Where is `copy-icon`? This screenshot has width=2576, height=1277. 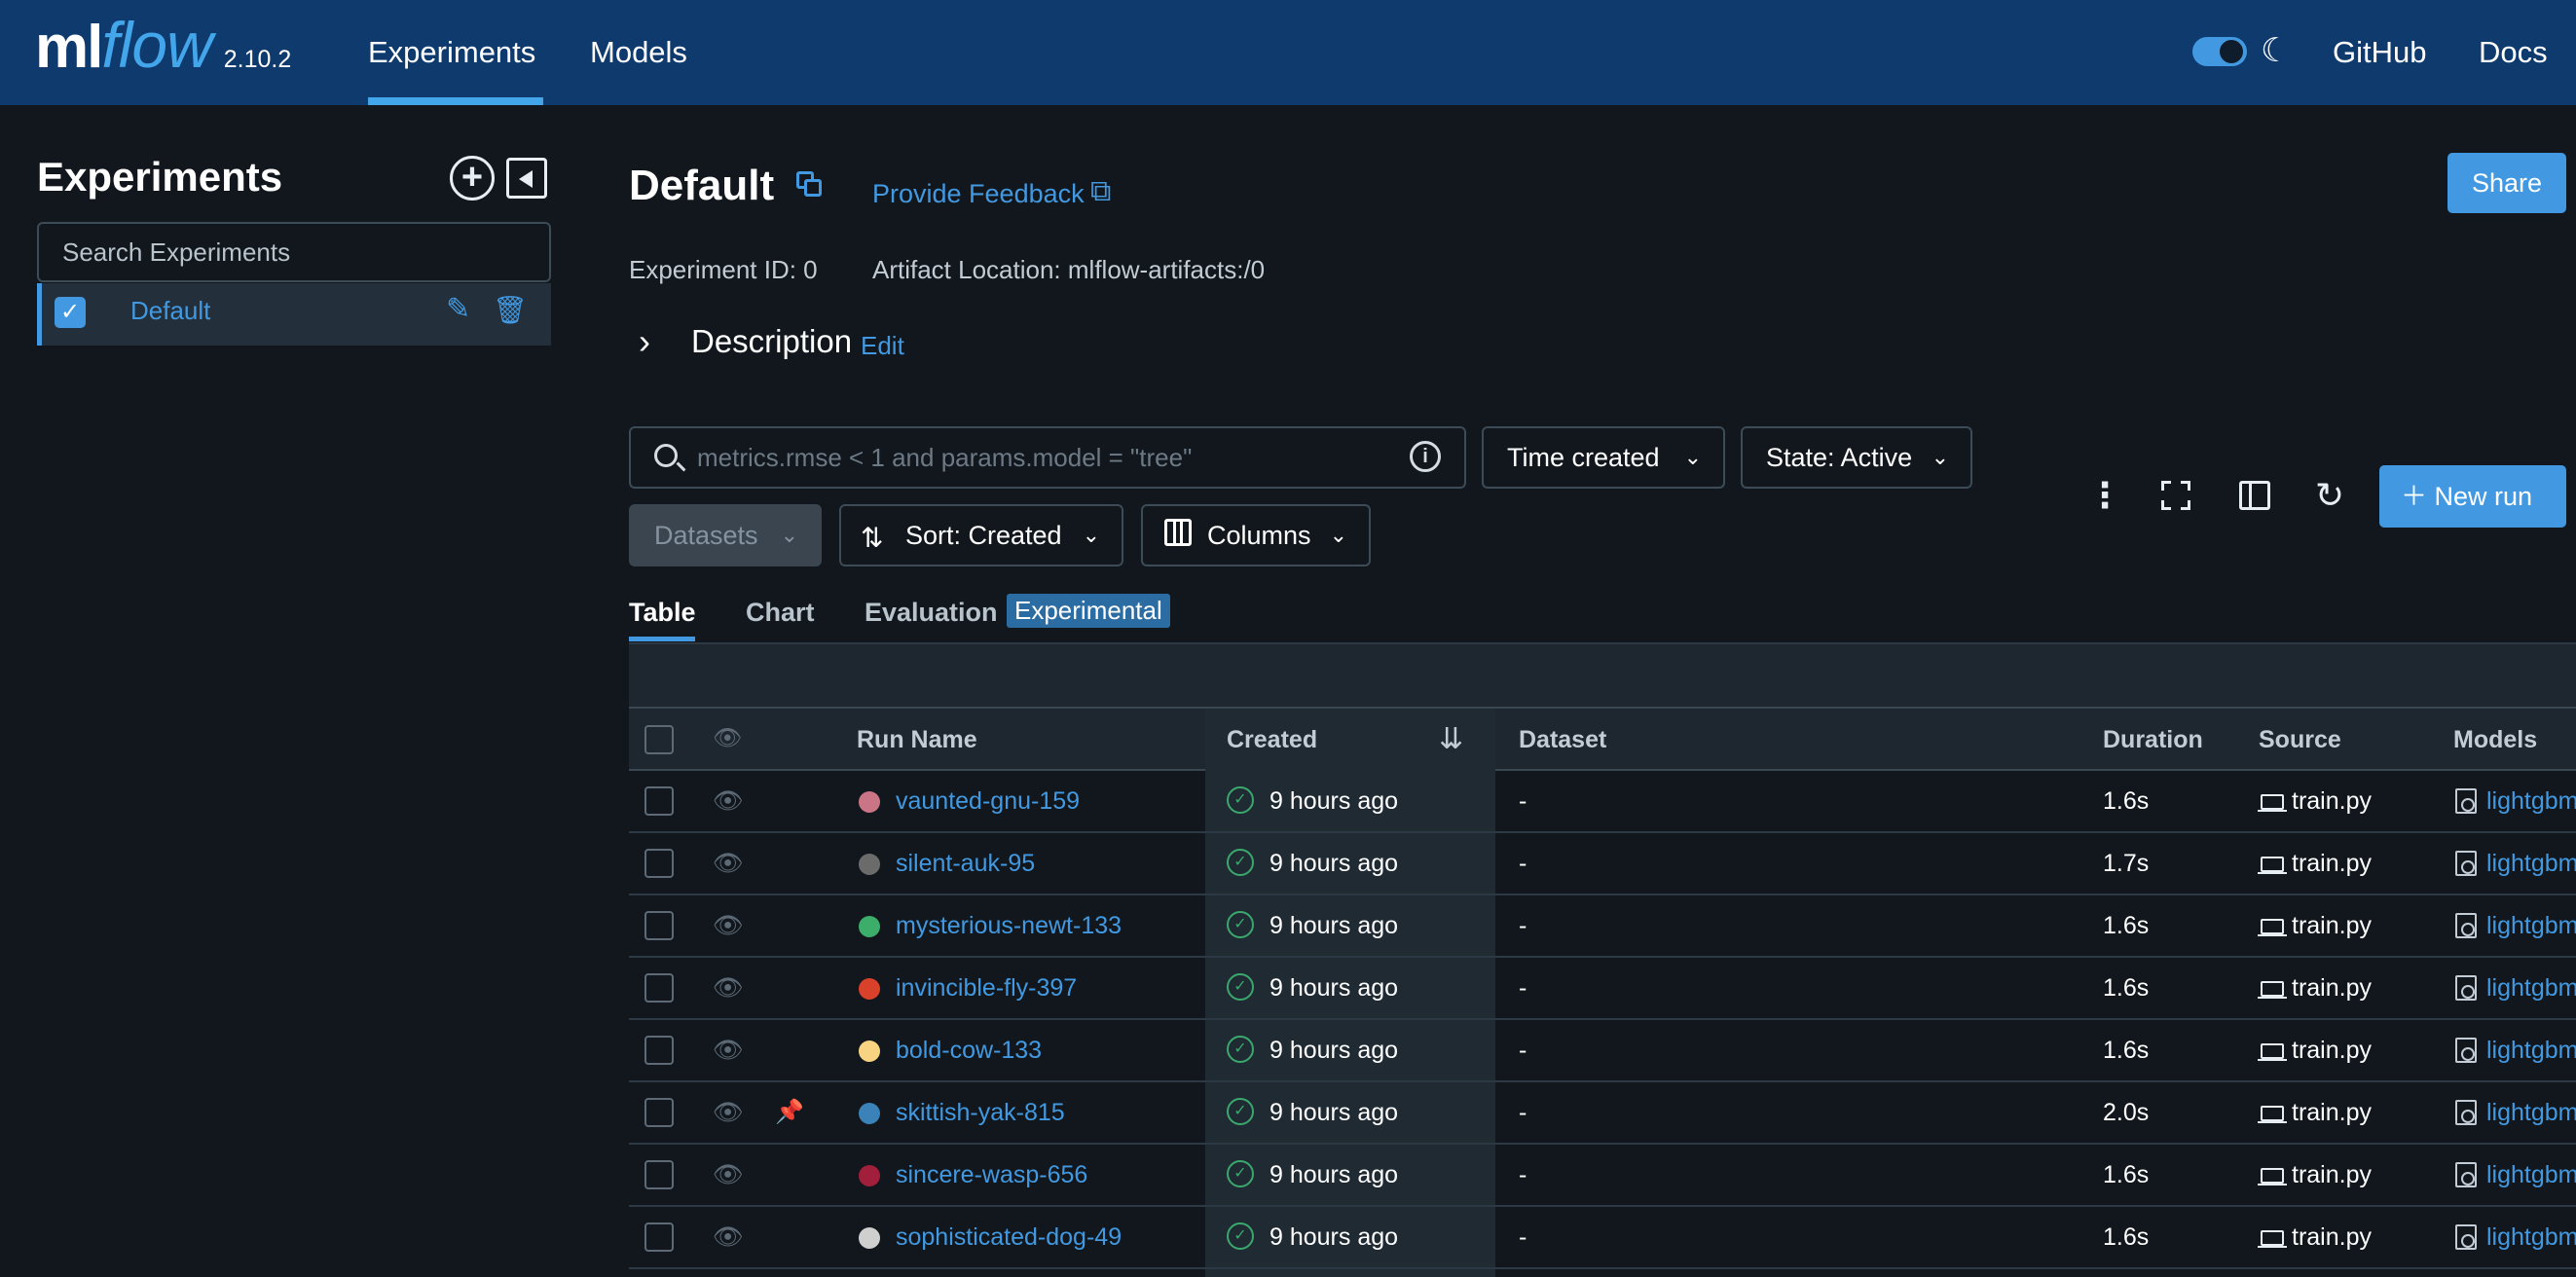 copy-icon is located at coordinates (810, 185).